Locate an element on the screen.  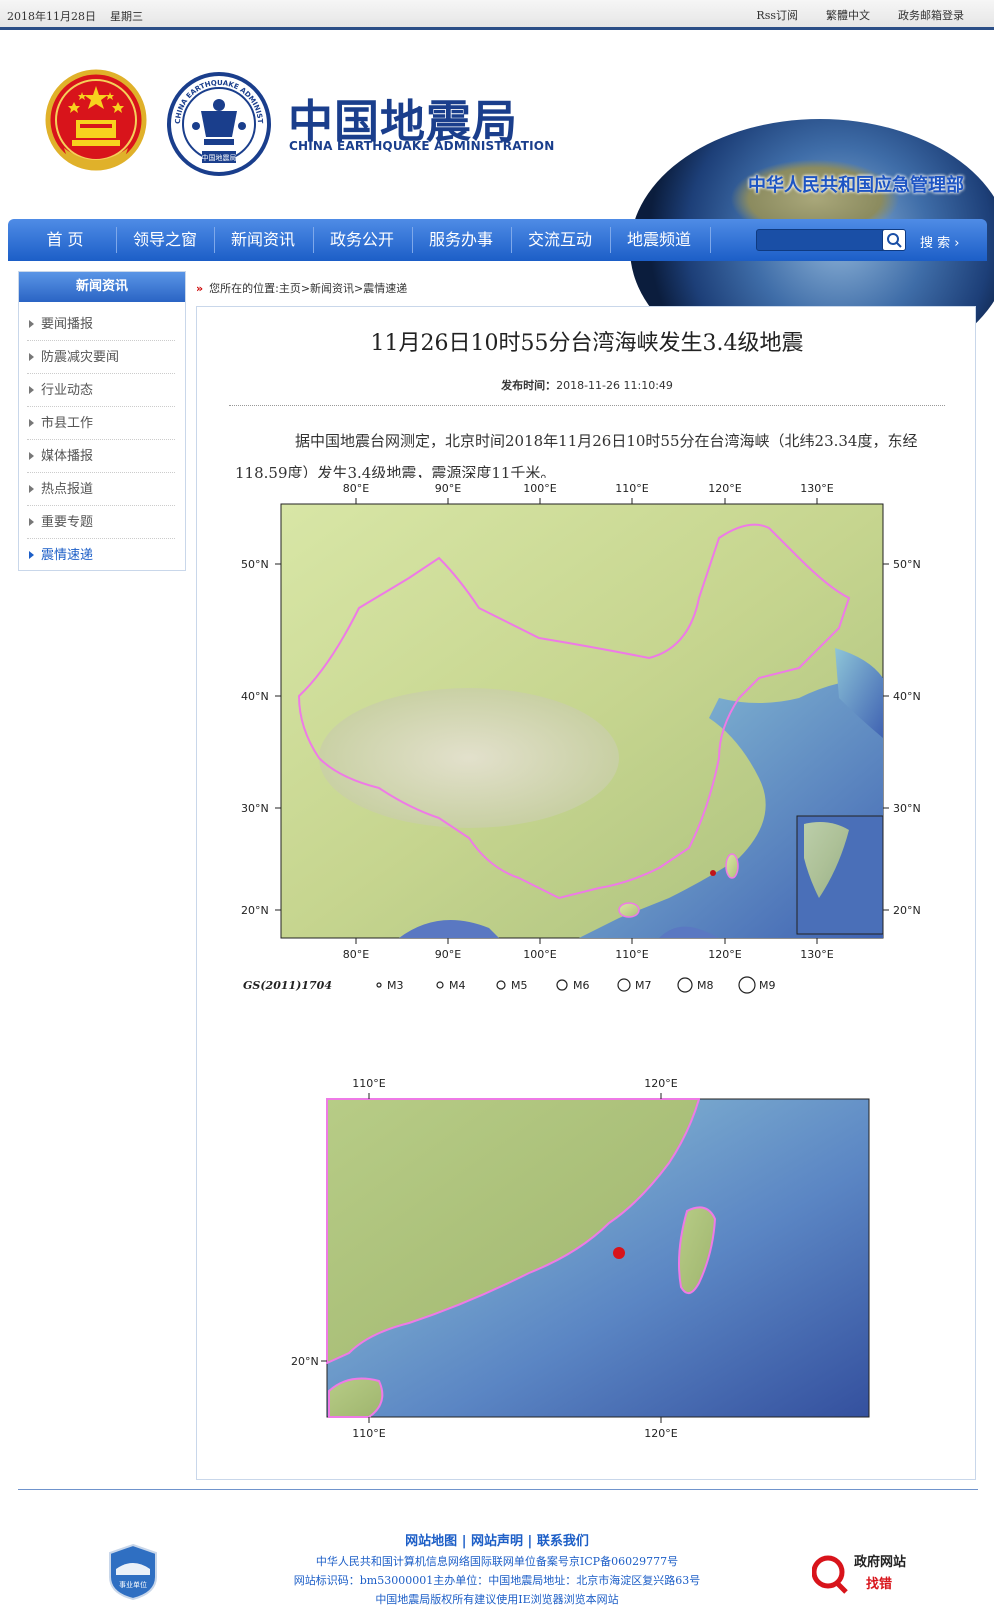
lon-label-130-bottom: 130°E is located at coordinates (816, 954).